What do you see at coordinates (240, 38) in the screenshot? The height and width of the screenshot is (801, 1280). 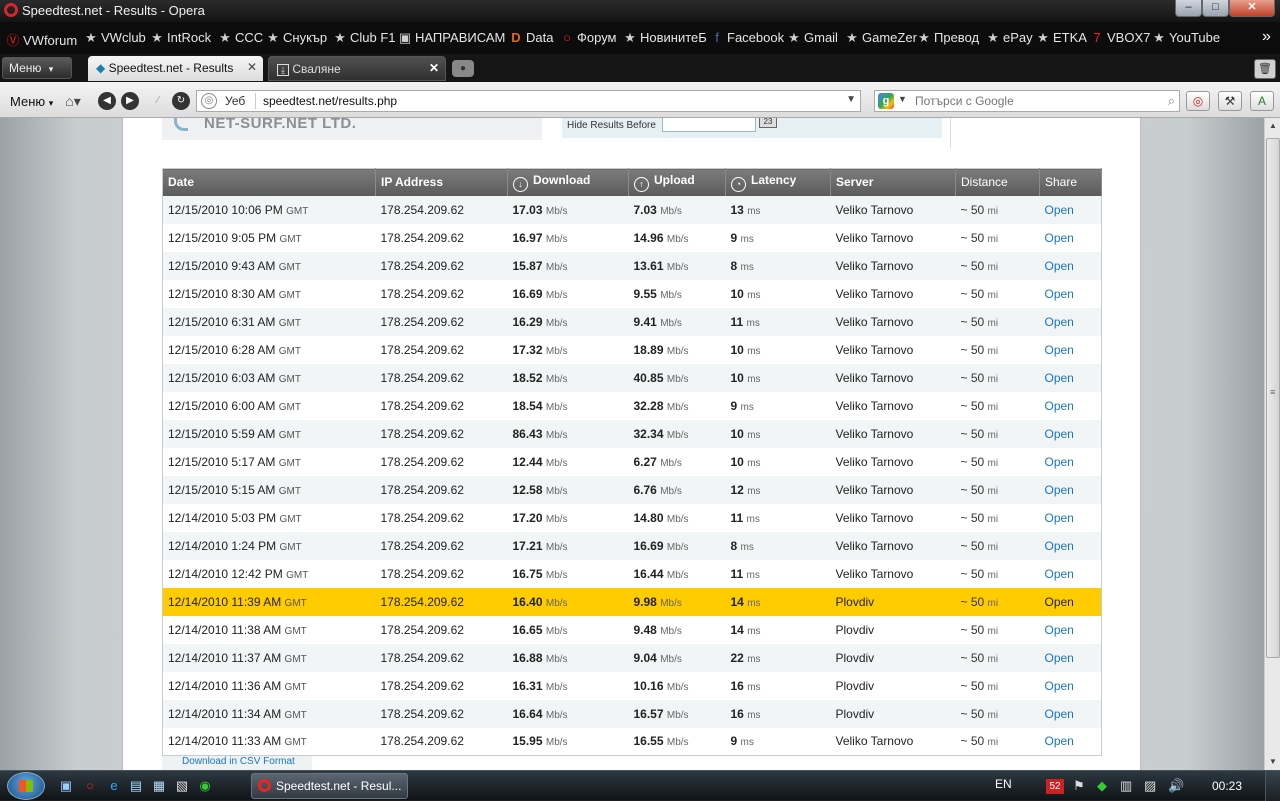 I see `bookmark-ccc: ★ CCC` at bounding box center [240, 38].